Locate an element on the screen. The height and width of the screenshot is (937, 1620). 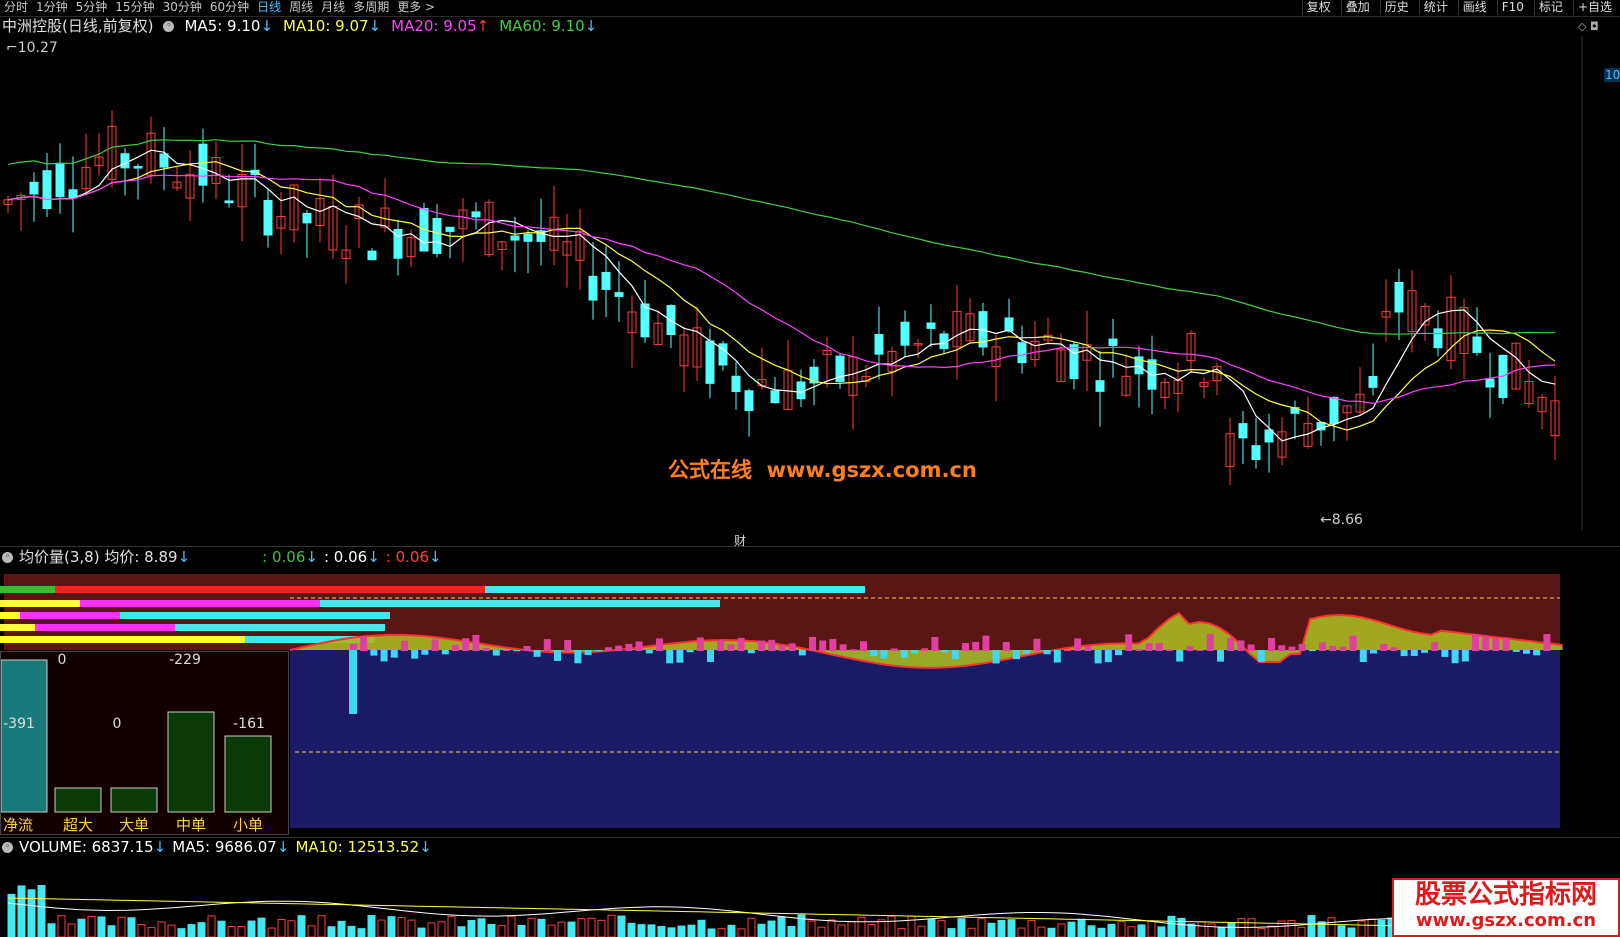
toolbar-action: 标记 is located at coordinates (1550, 7).